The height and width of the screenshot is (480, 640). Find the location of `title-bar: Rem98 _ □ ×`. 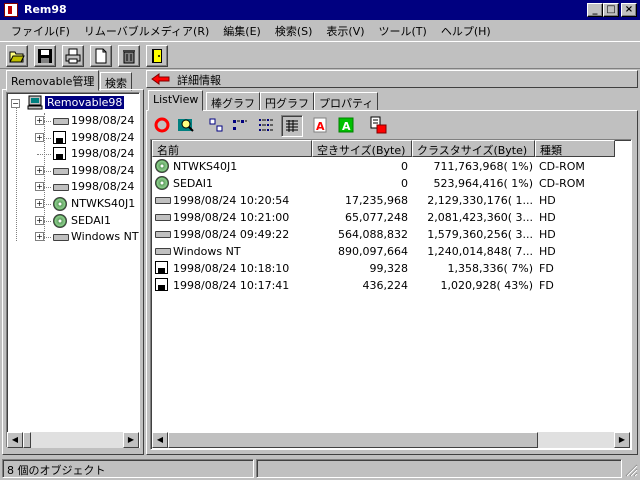

title-bar: Rem98 _ □ × is located at coordinates (320, 10).